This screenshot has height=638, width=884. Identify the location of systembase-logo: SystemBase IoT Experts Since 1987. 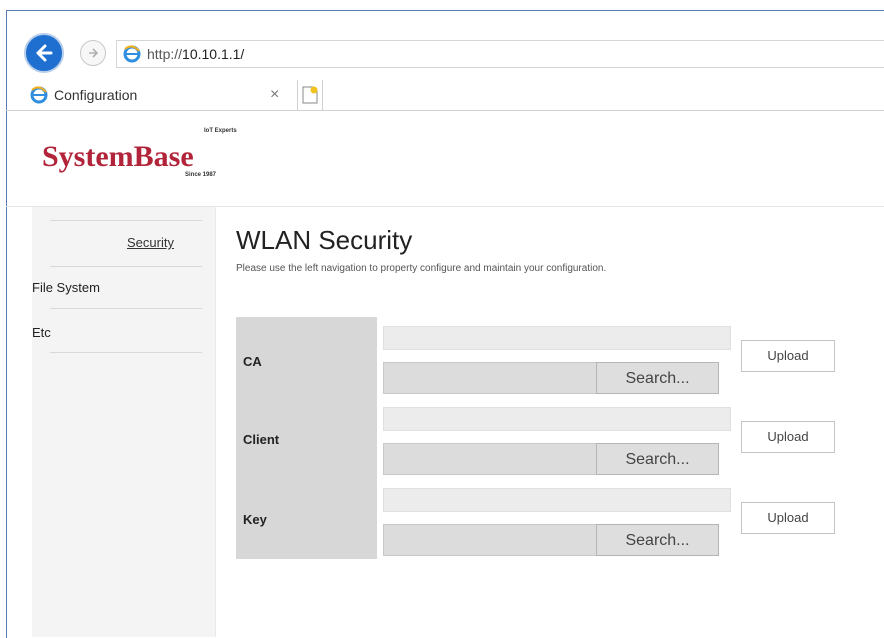
(152, 156).